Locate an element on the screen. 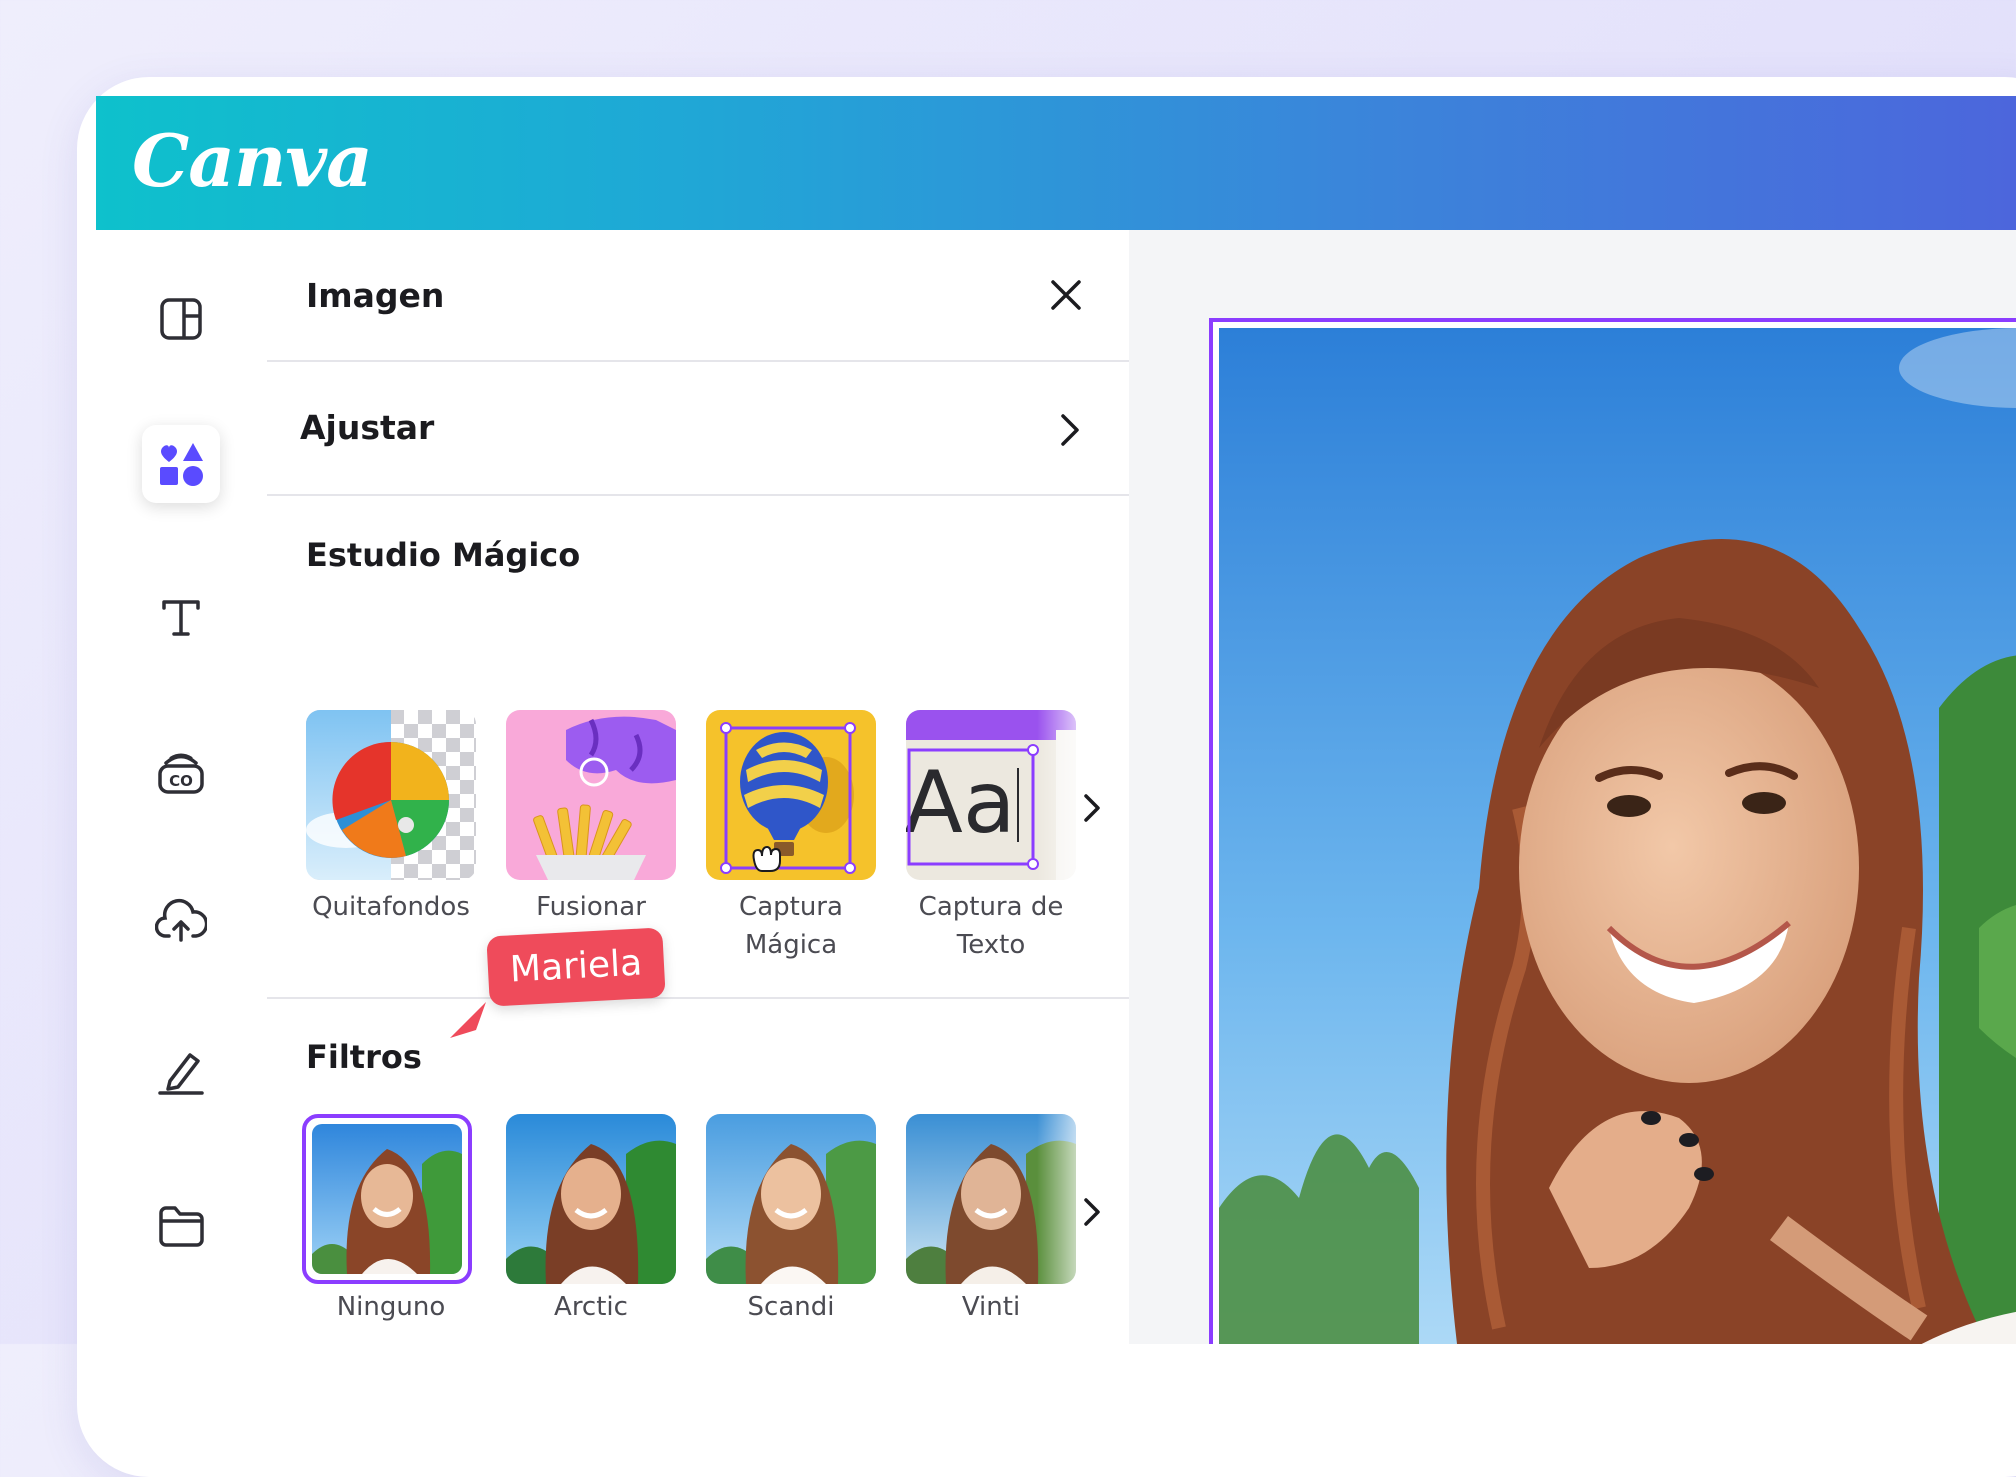 The height and width of the screenshot is (1477, 2016). filters-title: Filtros is located at coordinates (364, 1057).